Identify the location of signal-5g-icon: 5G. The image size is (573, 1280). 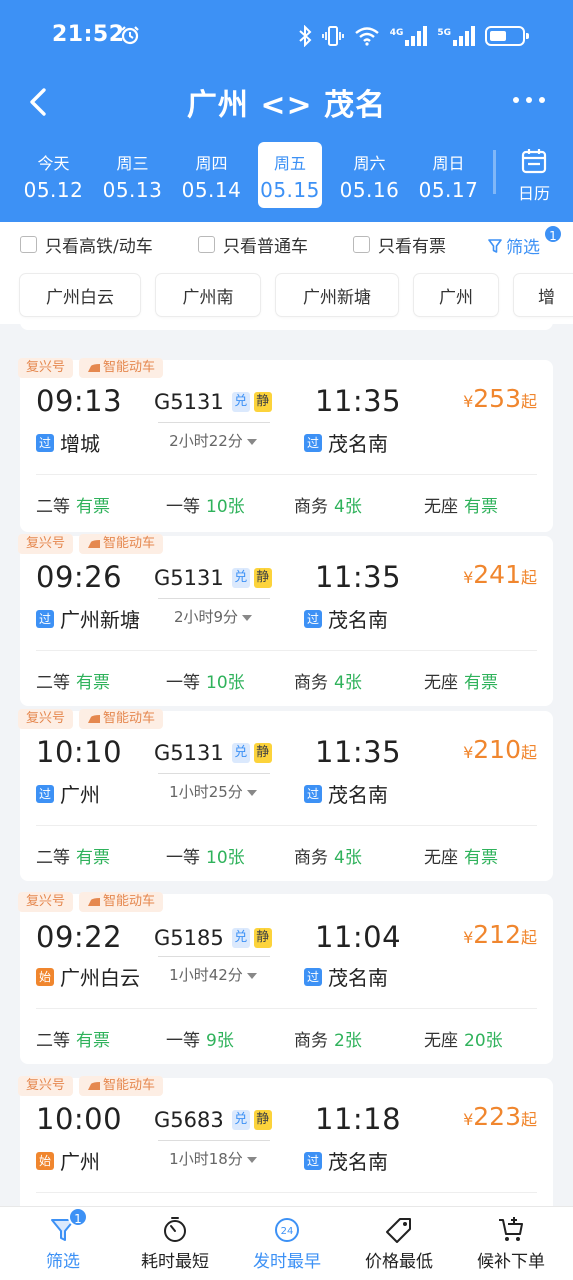
(456, 36).